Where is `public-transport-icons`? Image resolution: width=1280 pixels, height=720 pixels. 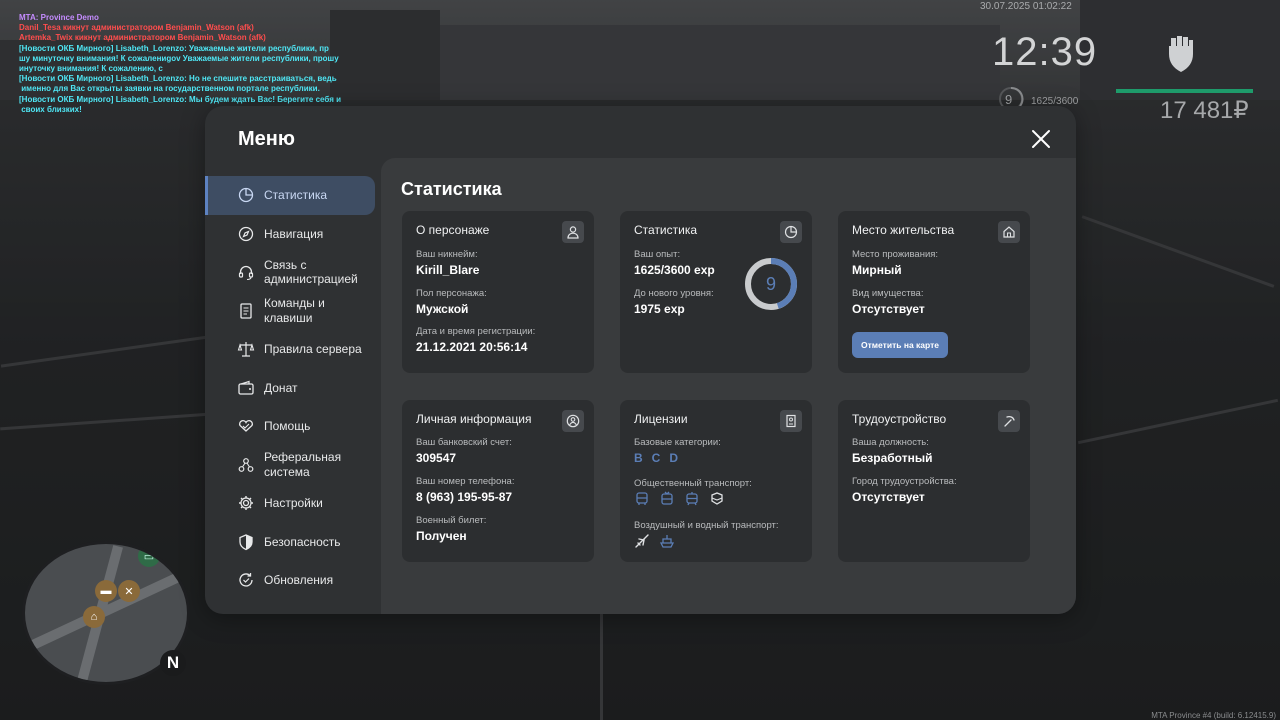 public-transport-icons is located at coordinates (679, 499).